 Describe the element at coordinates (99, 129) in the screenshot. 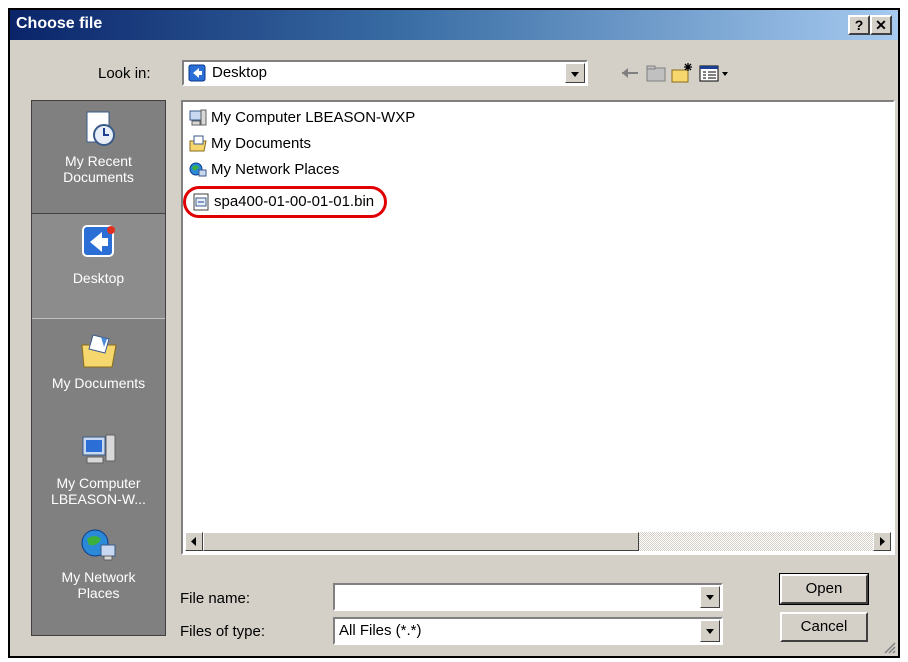

I see `recent-documents-icon` at that location.